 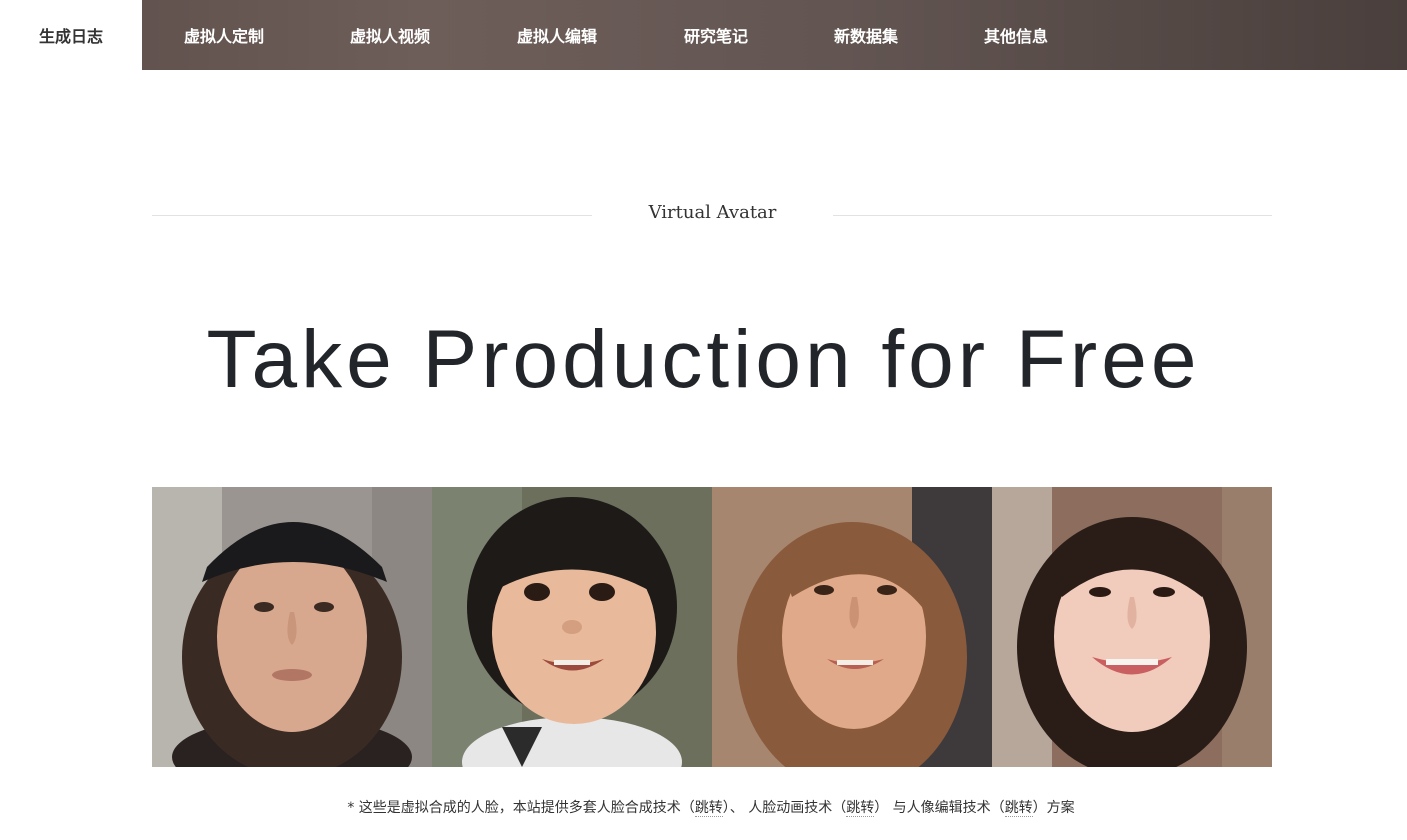 I want to click on caption-link-portrait-edit: 跳转, so click(x=1018, y=808).